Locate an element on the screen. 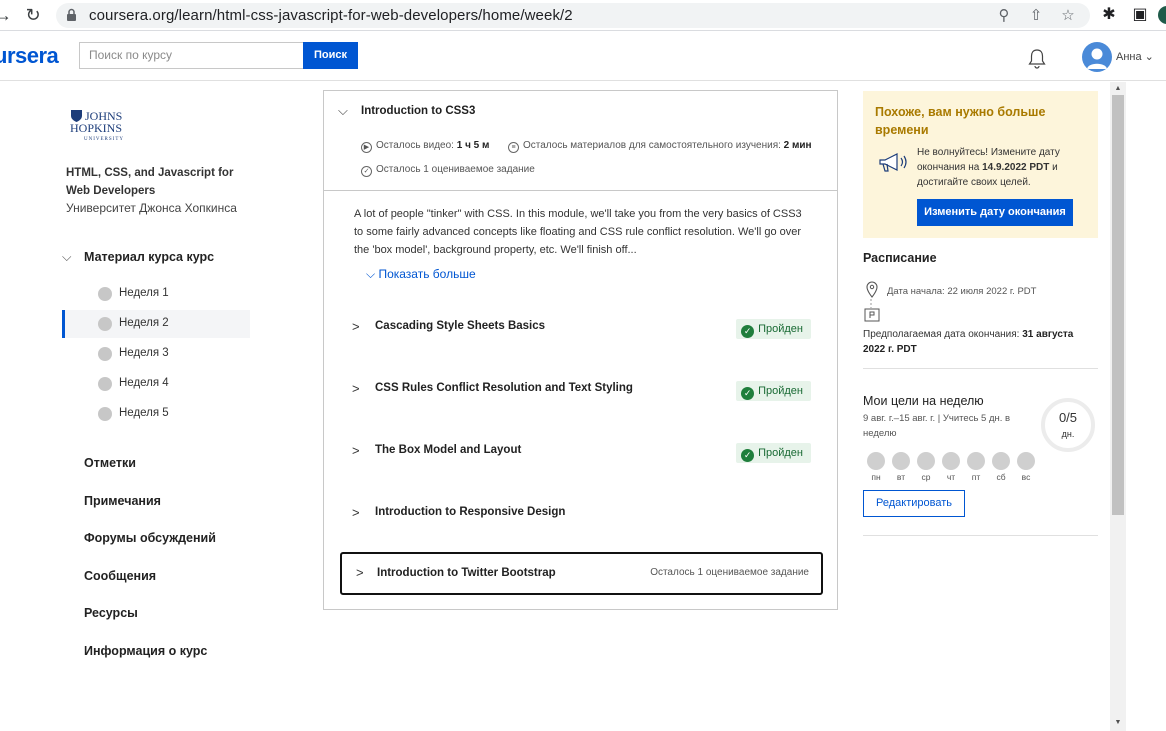  progress-value: 0/5 is located at coordinates (1068, 417).